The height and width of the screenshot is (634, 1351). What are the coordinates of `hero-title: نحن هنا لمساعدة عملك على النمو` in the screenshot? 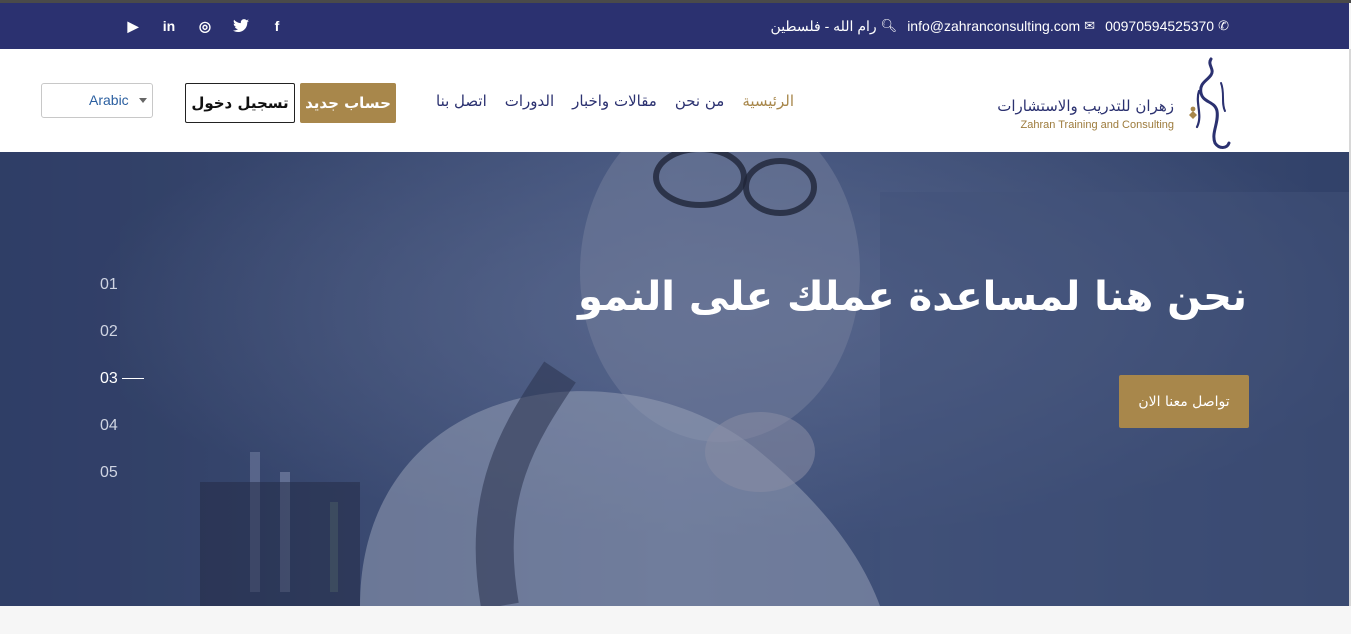 It's located at (912, 297).